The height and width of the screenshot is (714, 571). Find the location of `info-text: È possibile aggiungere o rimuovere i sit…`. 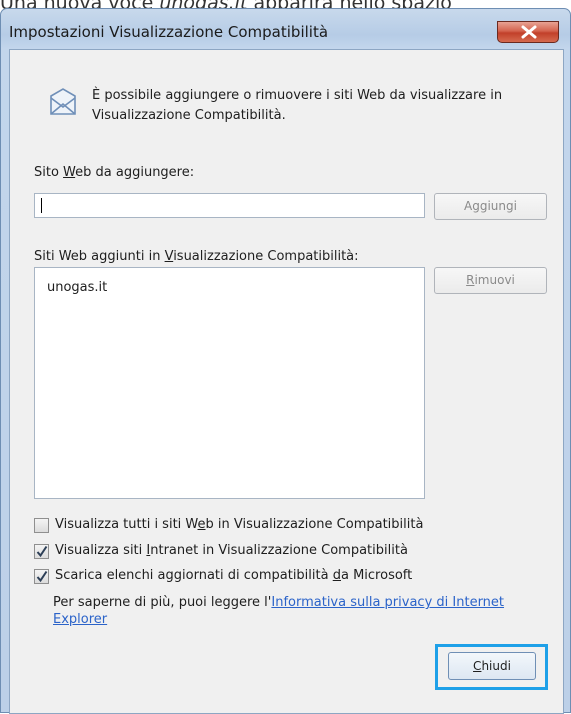

info-text: È possibile aggiungere o rimuovere i sit… is located at coordinates (297, 105).